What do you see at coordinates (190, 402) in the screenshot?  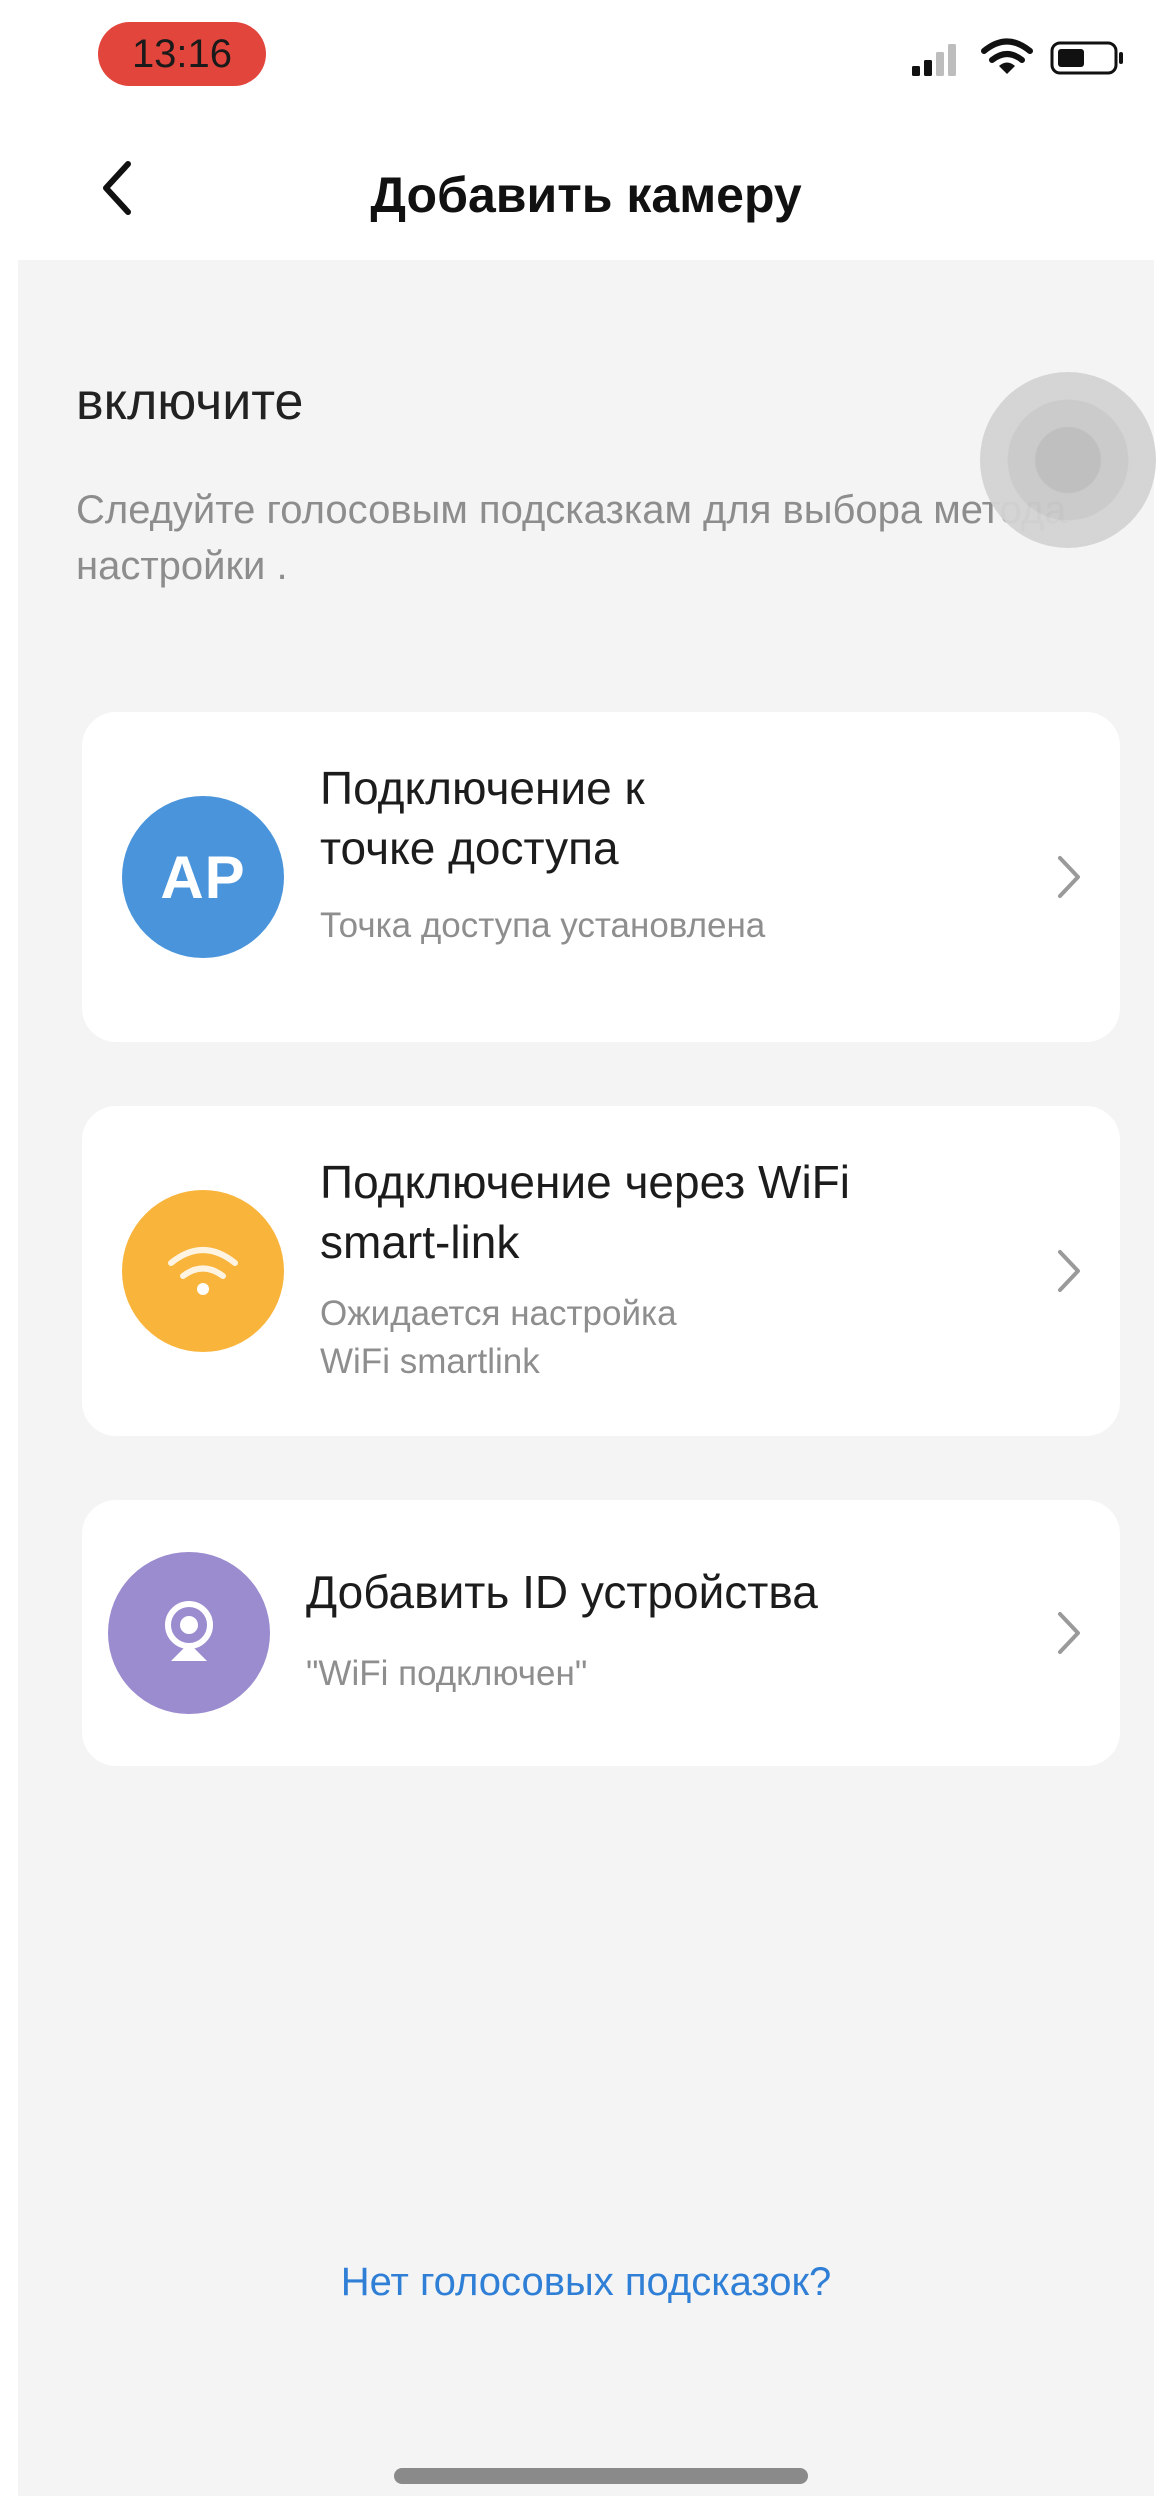 I see `intro-headline: включите` at bounding box center [190, 402].